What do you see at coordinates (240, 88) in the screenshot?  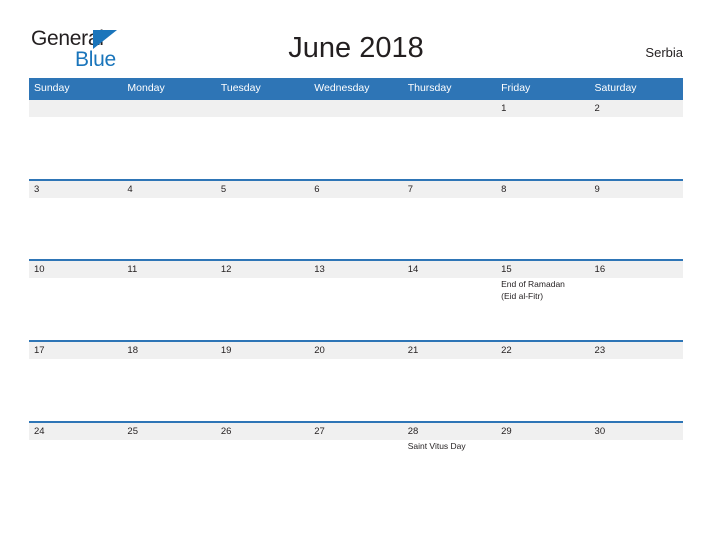 I see `weekday-header-tuesday: Tuesday` at bounding box center [240, 88].